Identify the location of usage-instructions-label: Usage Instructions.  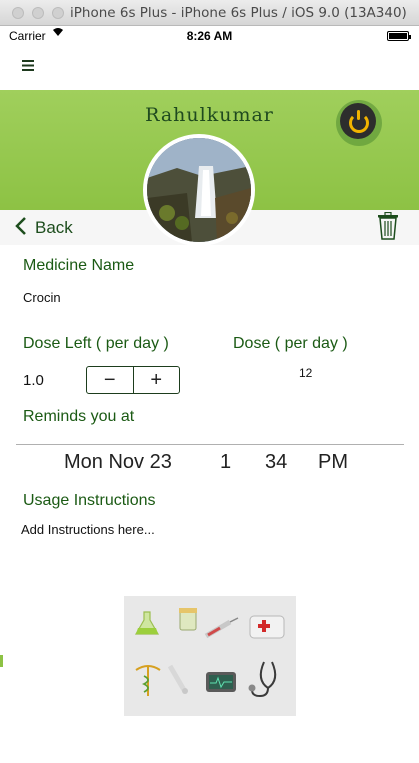
(89, 500).